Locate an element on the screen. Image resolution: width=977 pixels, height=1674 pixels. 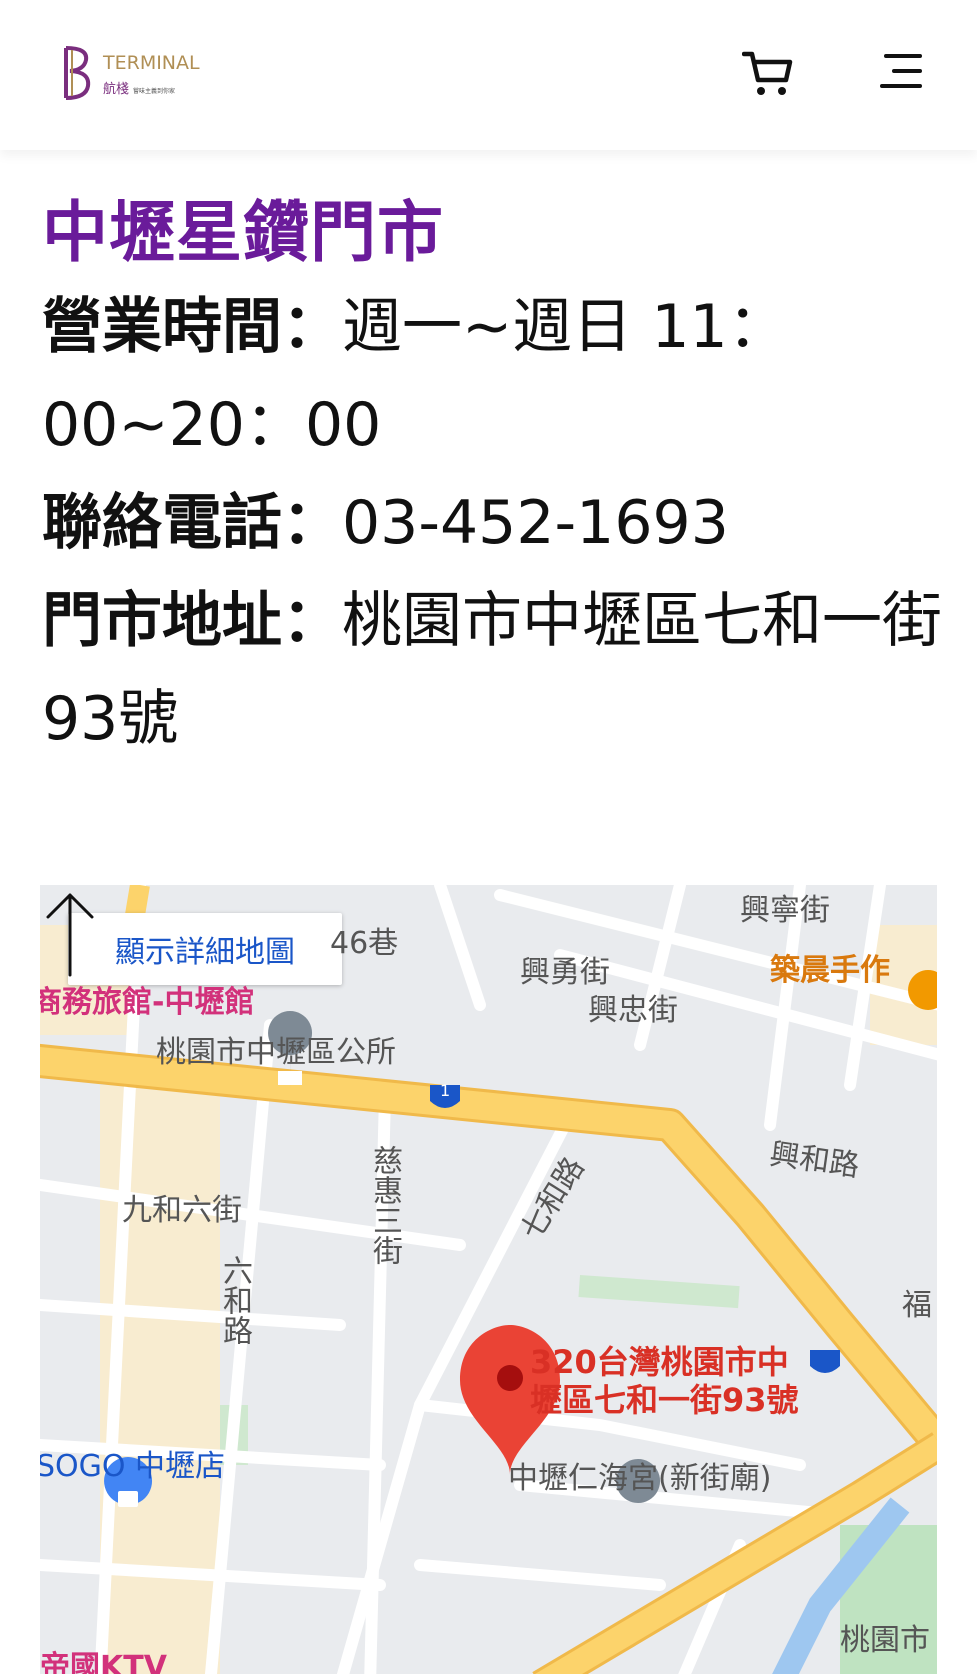
map-label-xingzhong: 興忠街 is located at coordinates (633, 1010).